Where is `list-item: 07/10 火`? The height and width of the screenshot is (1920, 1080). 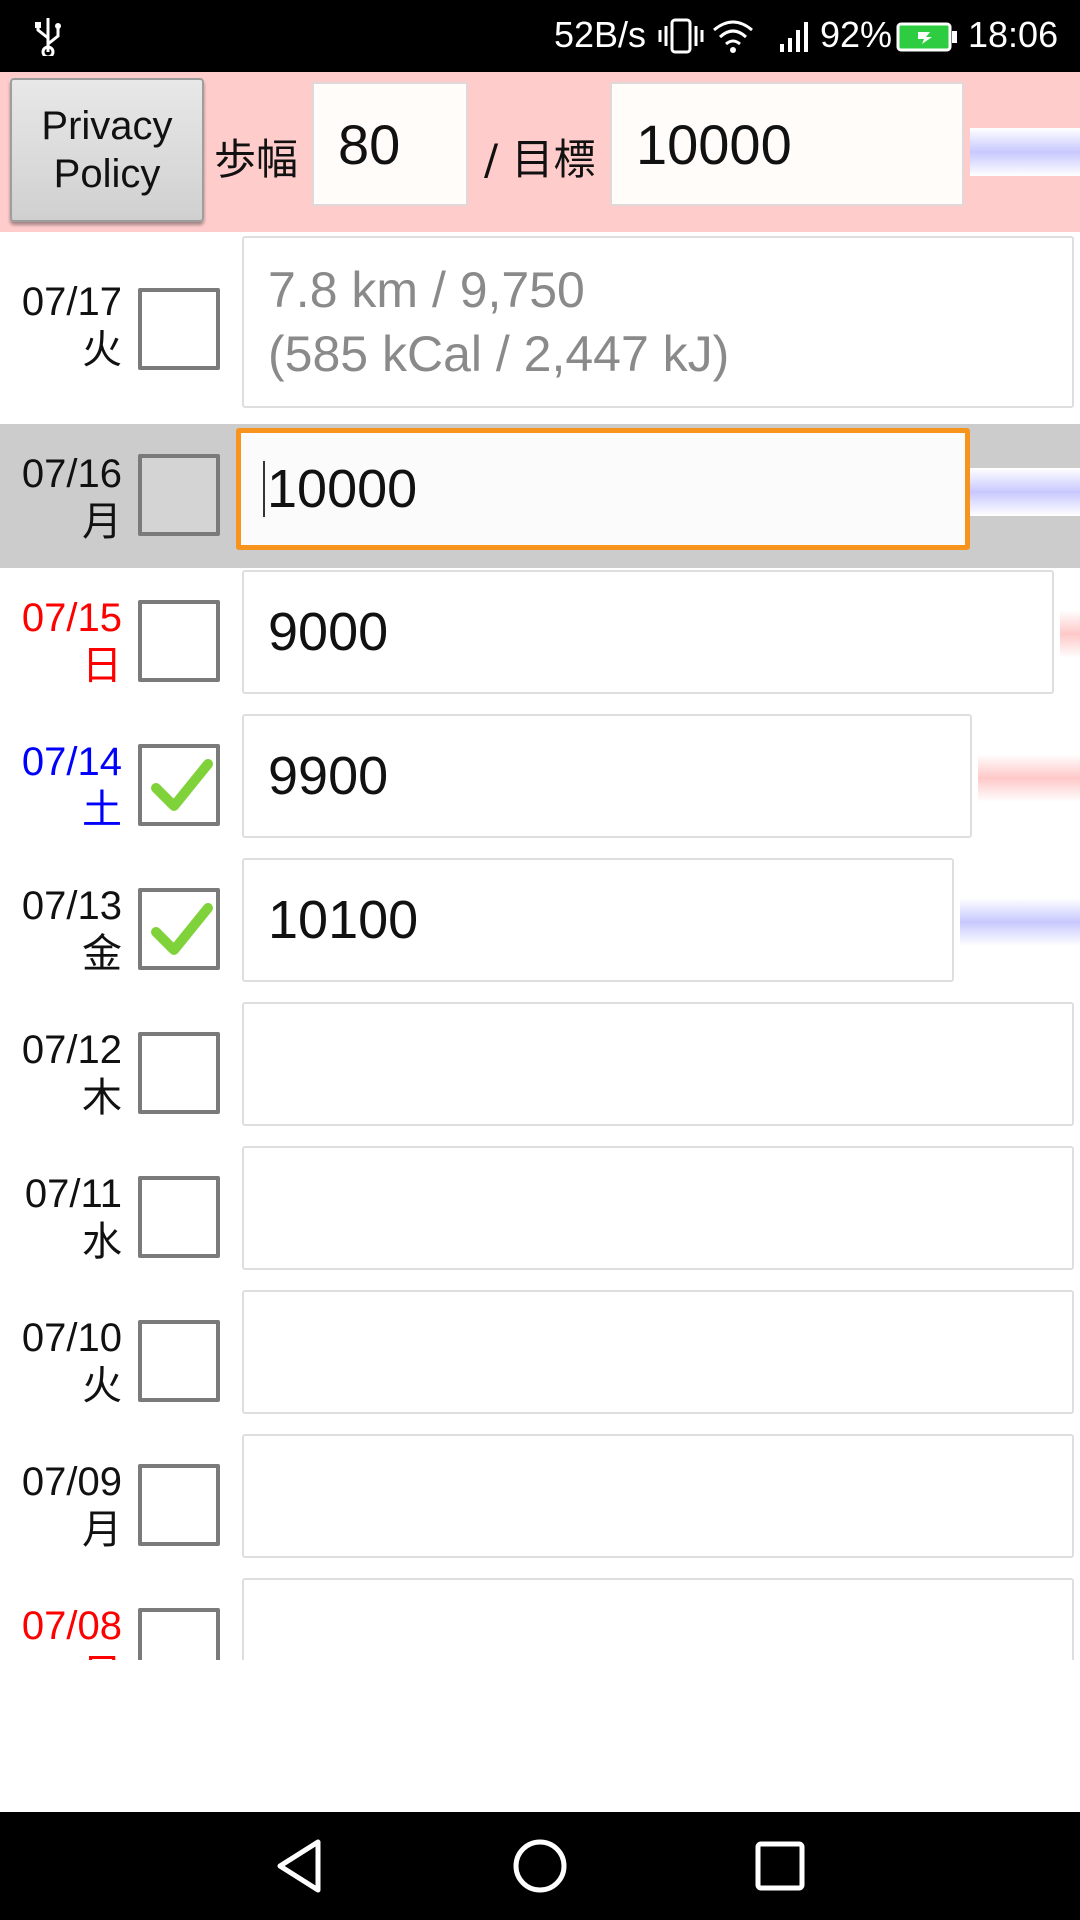 list-item: 07/10 火 is located at coordinates (540, 1360).